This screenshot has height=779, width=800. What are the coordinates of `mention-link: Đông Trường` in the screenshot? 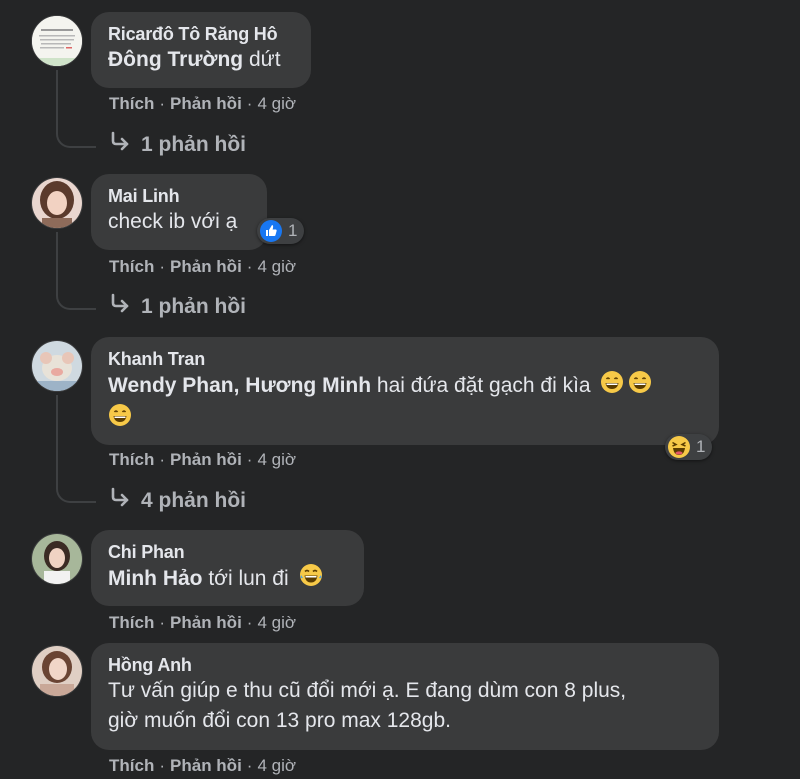 It's located at (175, 59).